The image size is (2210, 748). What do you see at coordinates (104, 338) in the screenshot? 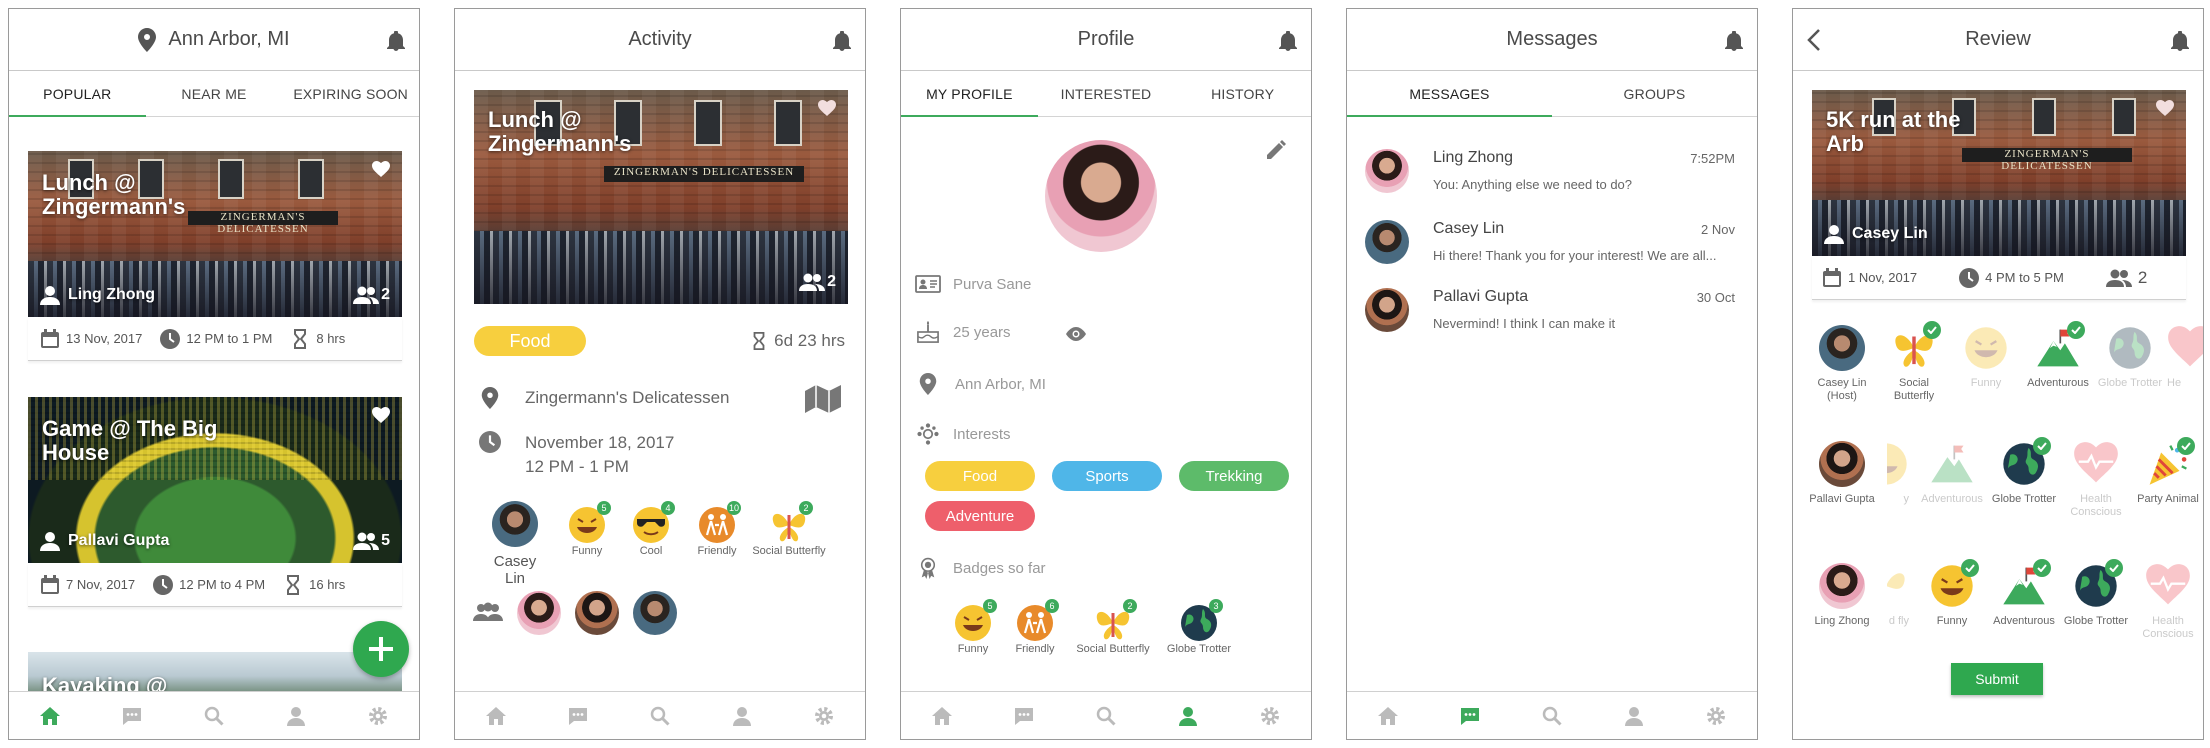
I see `event-date: 13 Nov, 2017` at bounding box center [104, 338].